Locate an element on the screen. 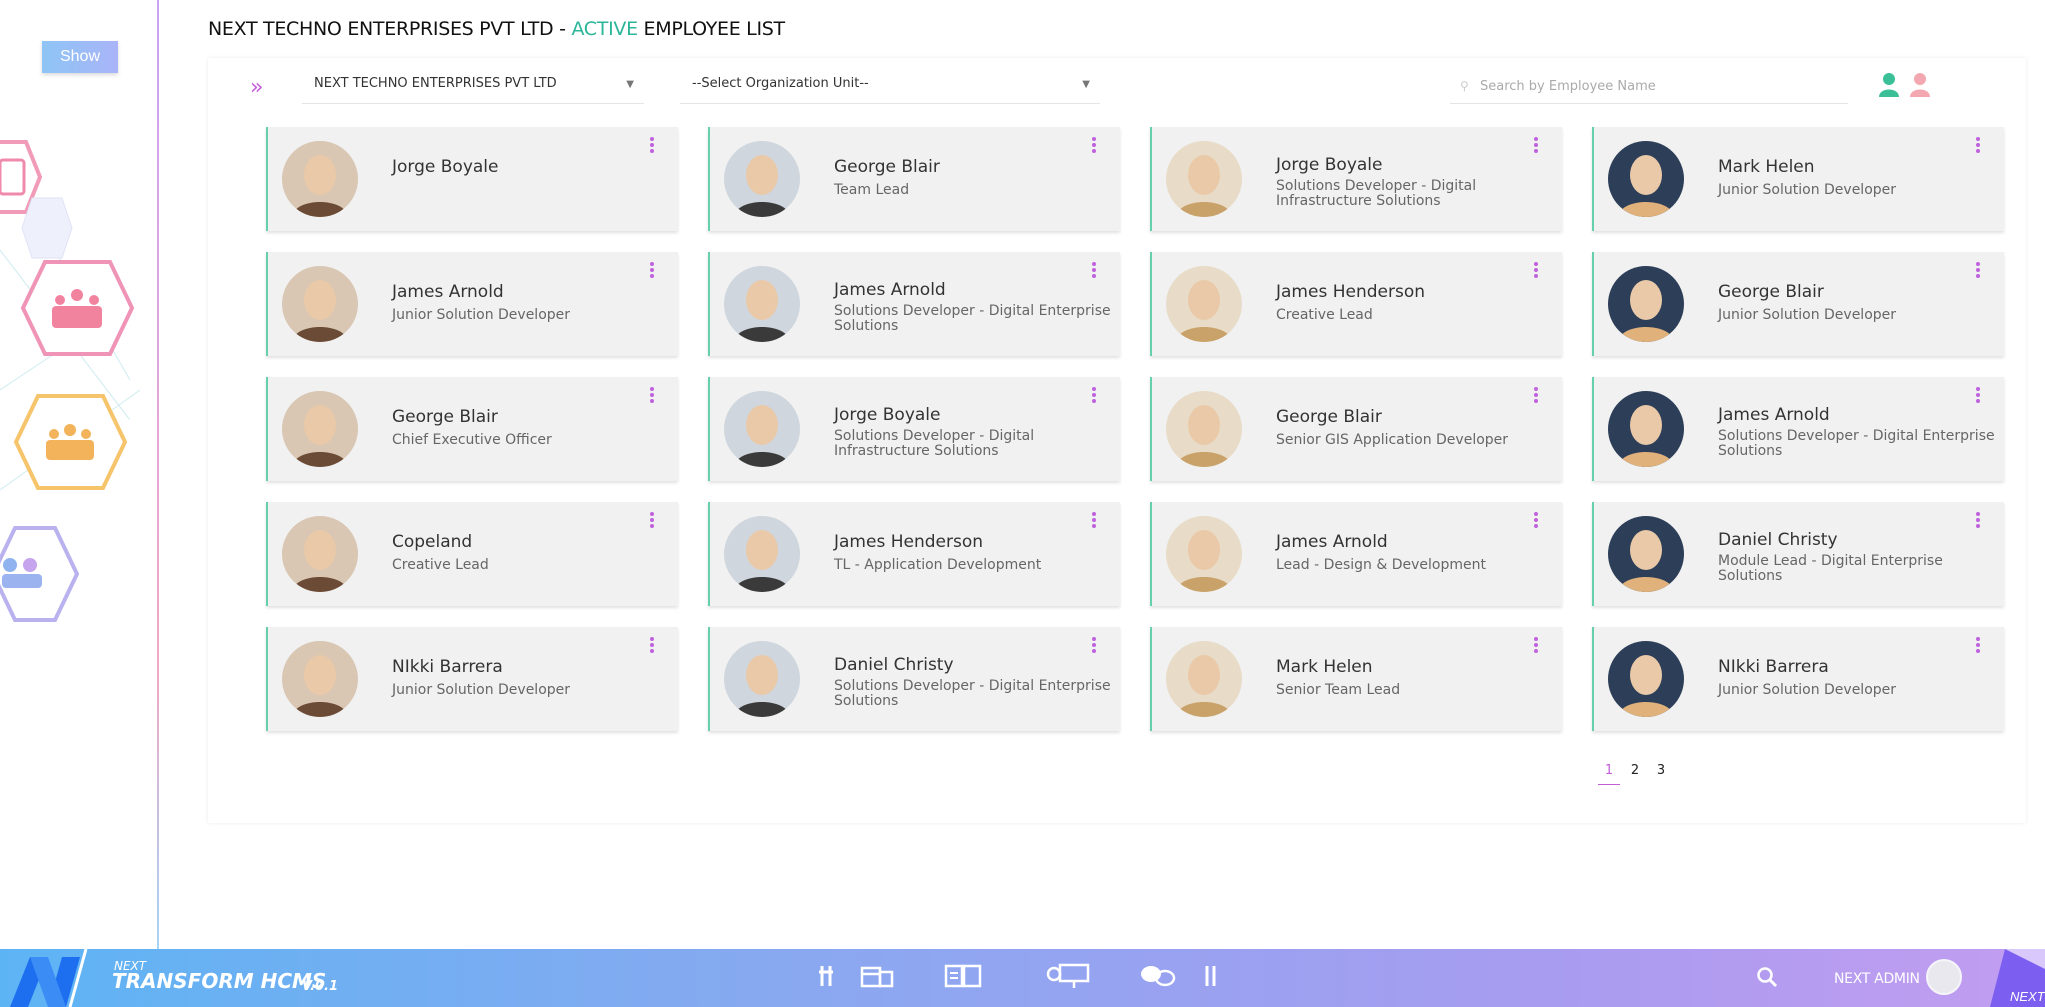  employee-role: Senior GIS Application Developer is located at coordinates (1392, 440).